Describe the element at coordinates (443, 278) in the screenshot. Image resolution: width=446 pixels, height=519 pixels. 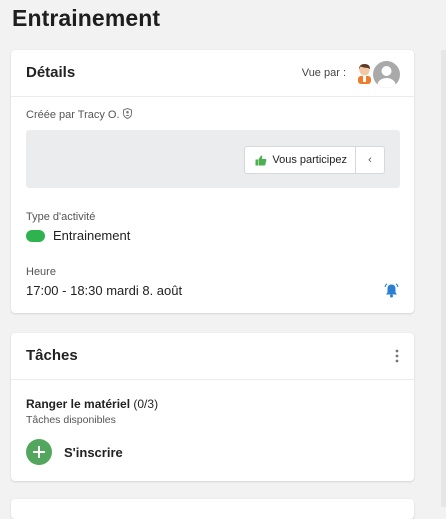
I see `side-panel-edge` at that location.